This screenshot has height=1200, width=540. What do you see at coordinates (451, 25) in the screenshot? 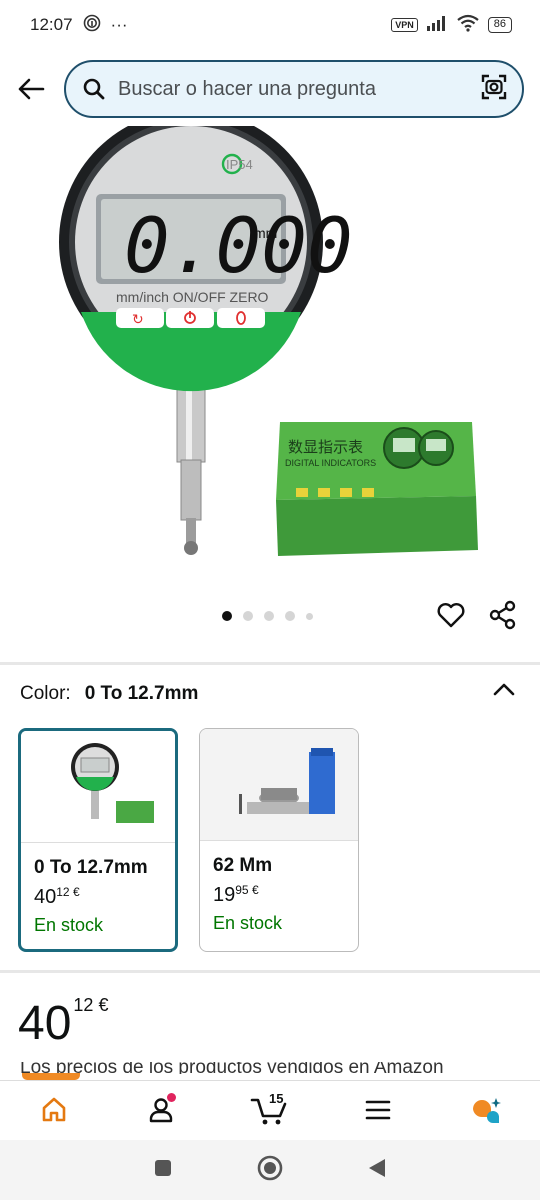
I see `status-right: VPN 86` at bounding box center [451, 25].